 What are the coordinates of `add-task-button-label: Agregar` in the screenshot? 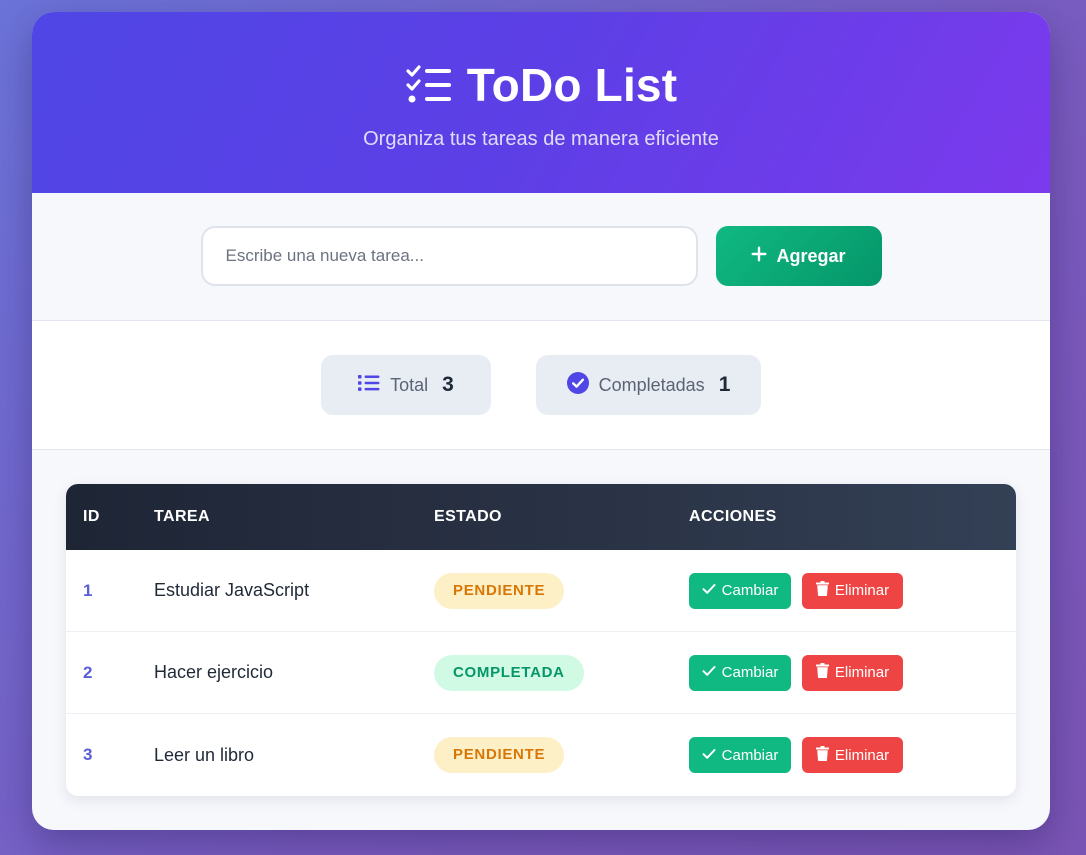 It's located at (811, 255).